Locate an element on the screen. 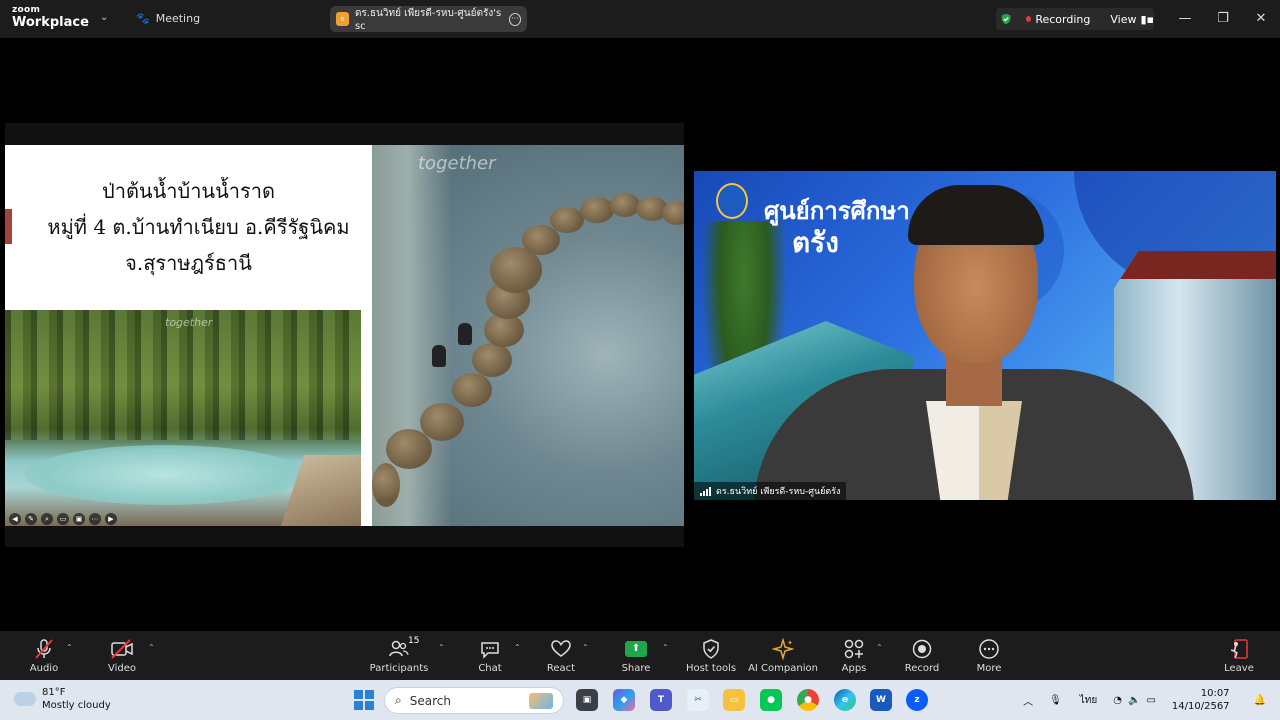 This screenshot has width=1280, height=720. chevron-up-icon: ︿ is located at coordinates (1028, 700).